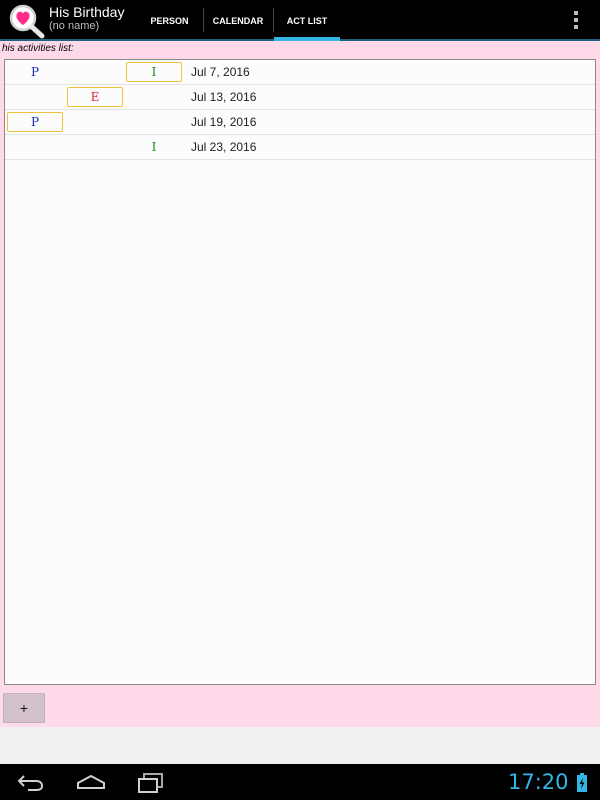 The image size is (600, 800). I want to click on recents-icon, so click(151, 785).